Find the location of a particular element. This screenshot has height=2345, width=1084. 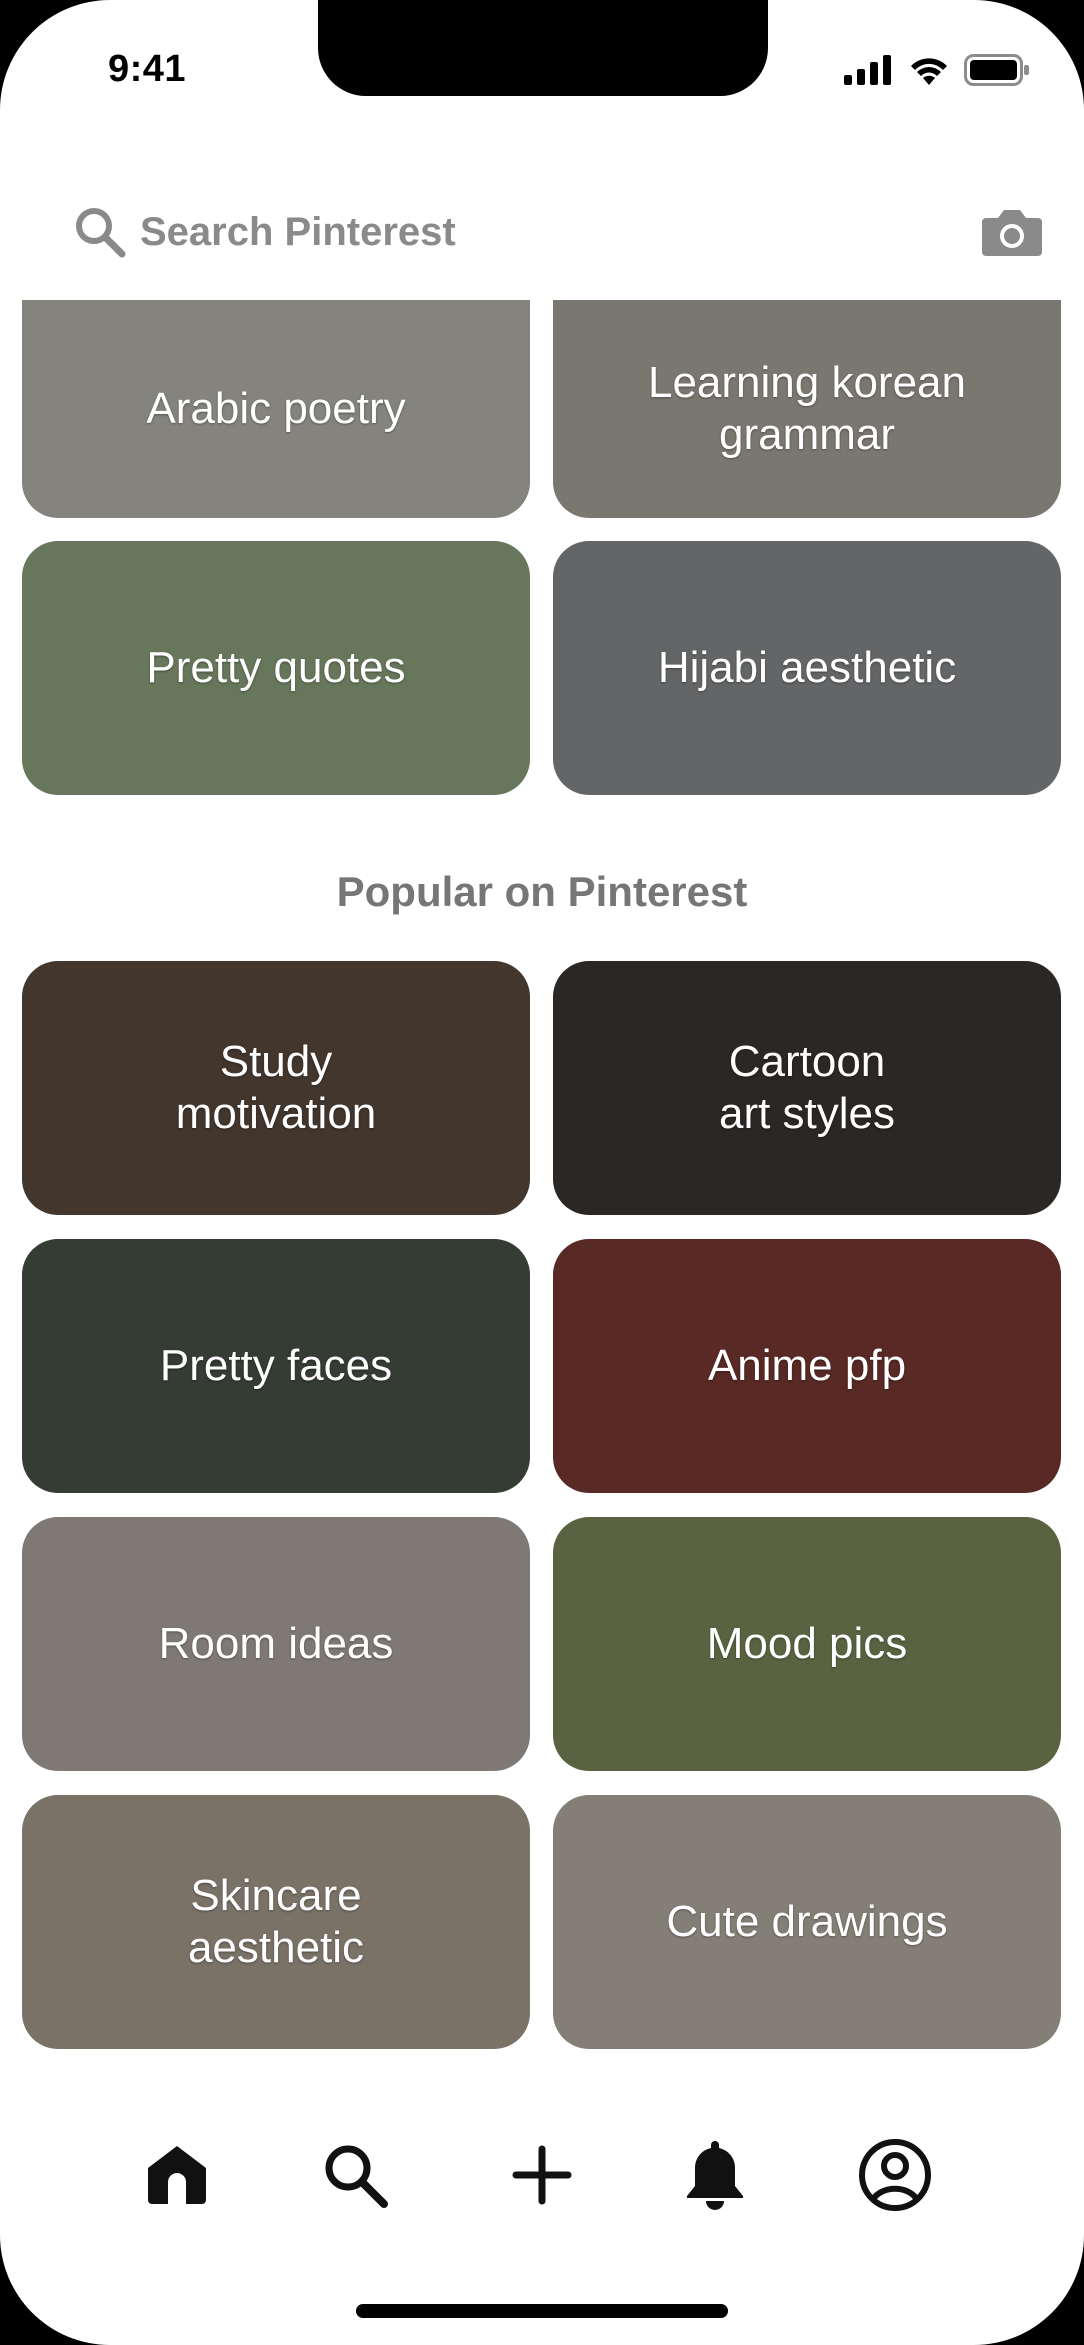

tile-label: Pretty quotes is located at coordinates (276, 667).